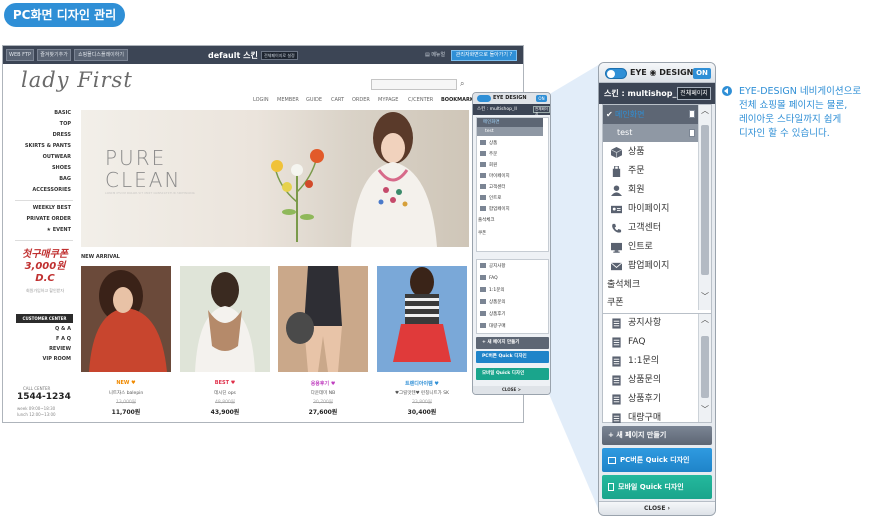 The width and height of the screenshot is (872, 517). What do you see at coordinates (323, 393) in the screenshot?
I see `product-name: 다운데미 NB` at bounding box center [323, 393].